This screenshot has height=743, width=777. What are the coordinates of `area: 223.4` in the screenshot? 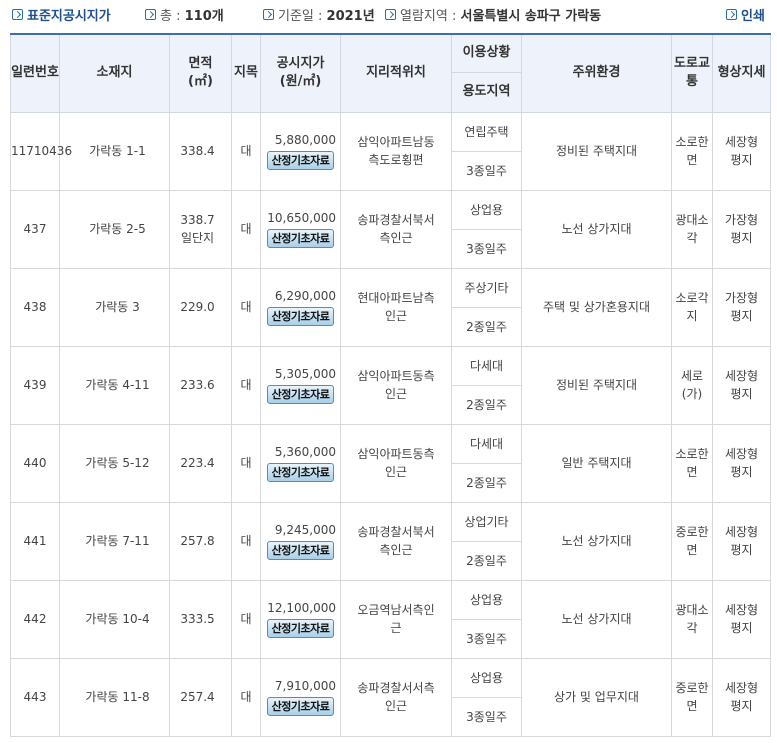 It's located at (197, 463).